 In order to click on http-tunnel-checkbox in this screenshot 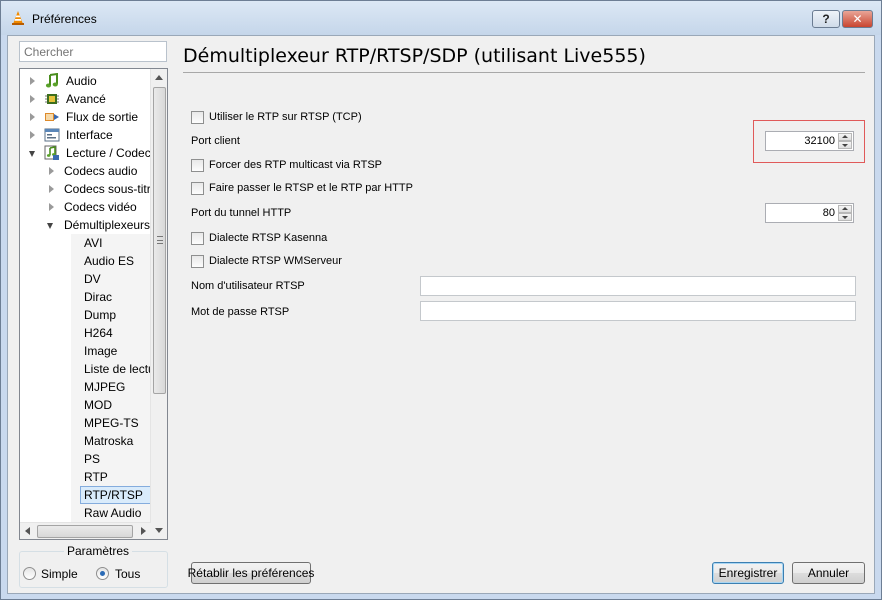, I will do `click(197, 188)`.